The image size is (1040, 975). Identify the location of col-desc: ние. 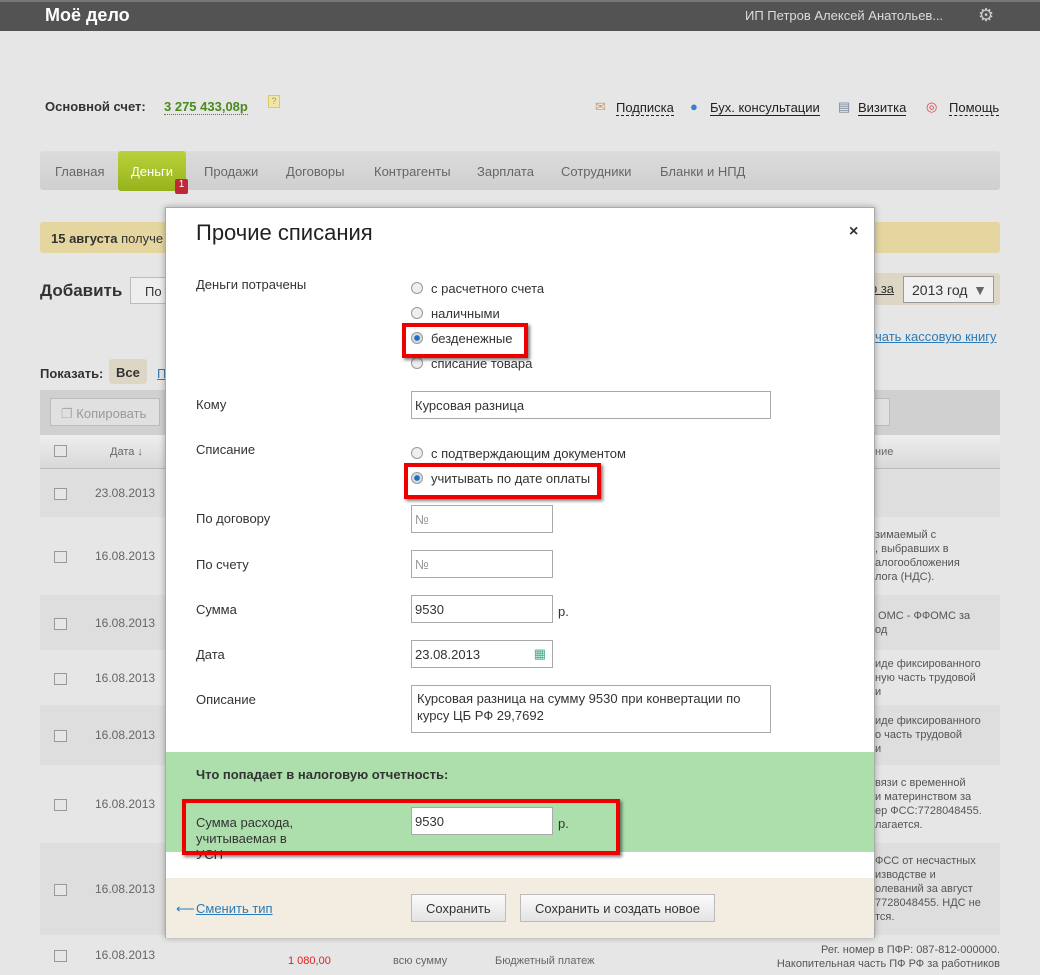
(884, 452).